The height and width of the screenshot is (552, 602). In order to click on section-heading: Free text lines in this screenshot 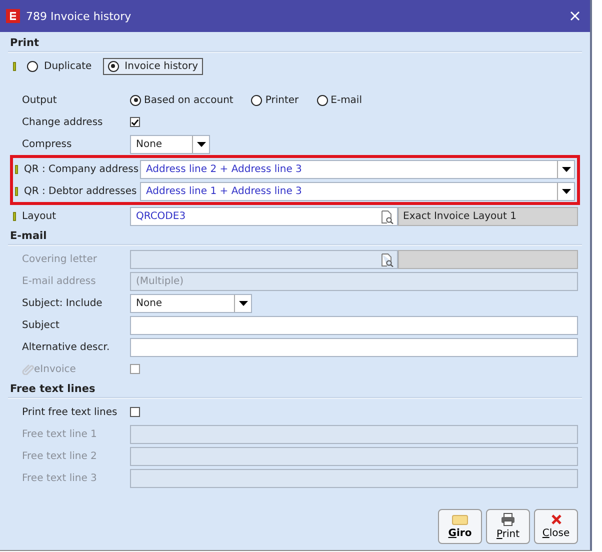, I will do `click(52, 389)`.